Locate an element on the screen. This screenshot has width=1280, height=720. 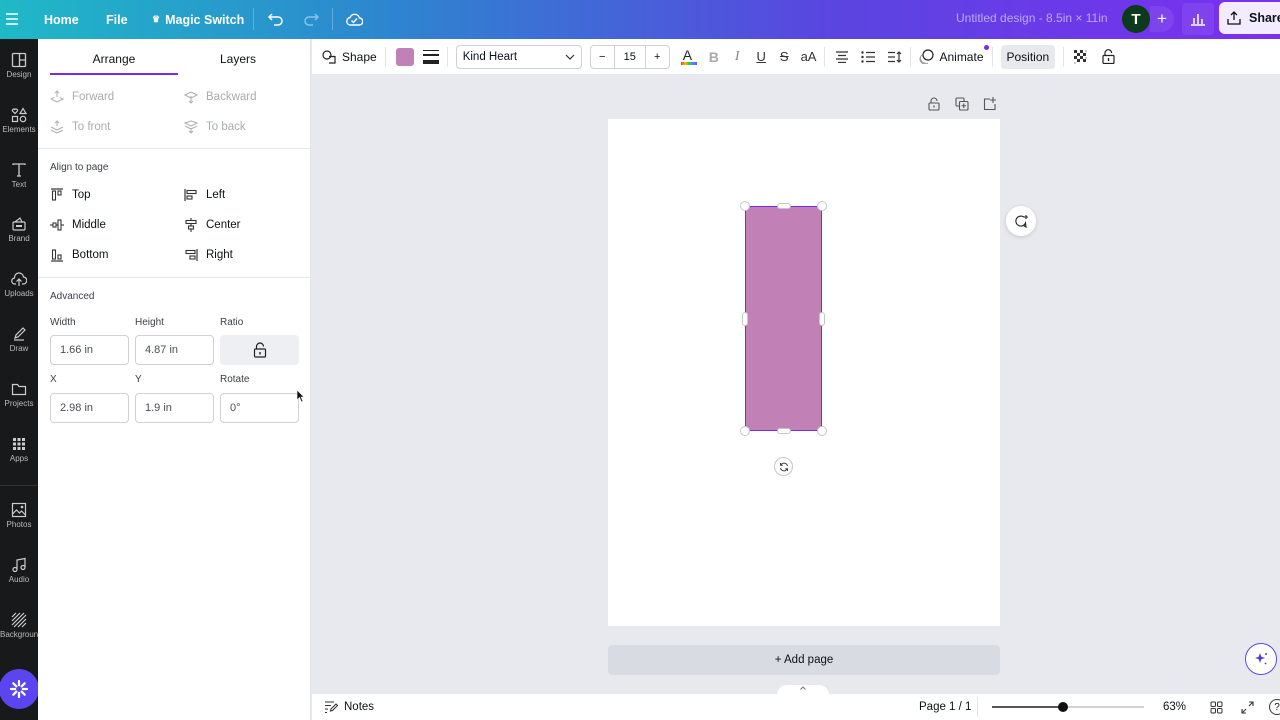
backward-button: Backward is located at coordinates (220, 97).